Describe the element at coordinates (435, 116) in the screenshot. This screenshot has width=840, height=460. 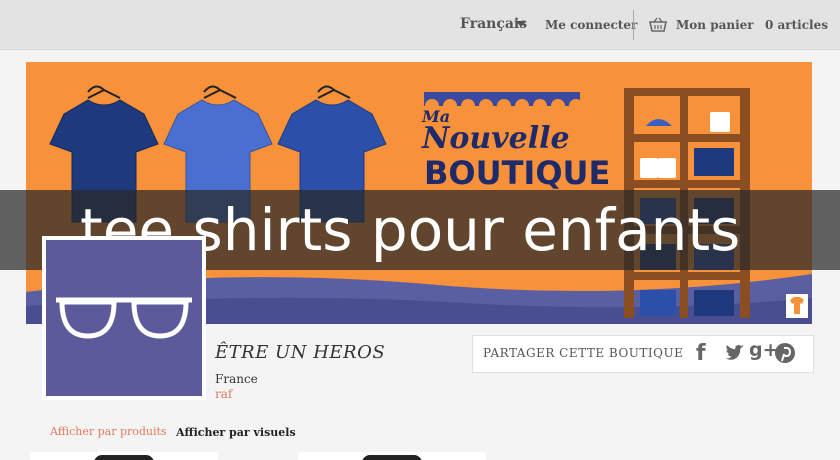
I see `banner-title-line: Ma` at that location.